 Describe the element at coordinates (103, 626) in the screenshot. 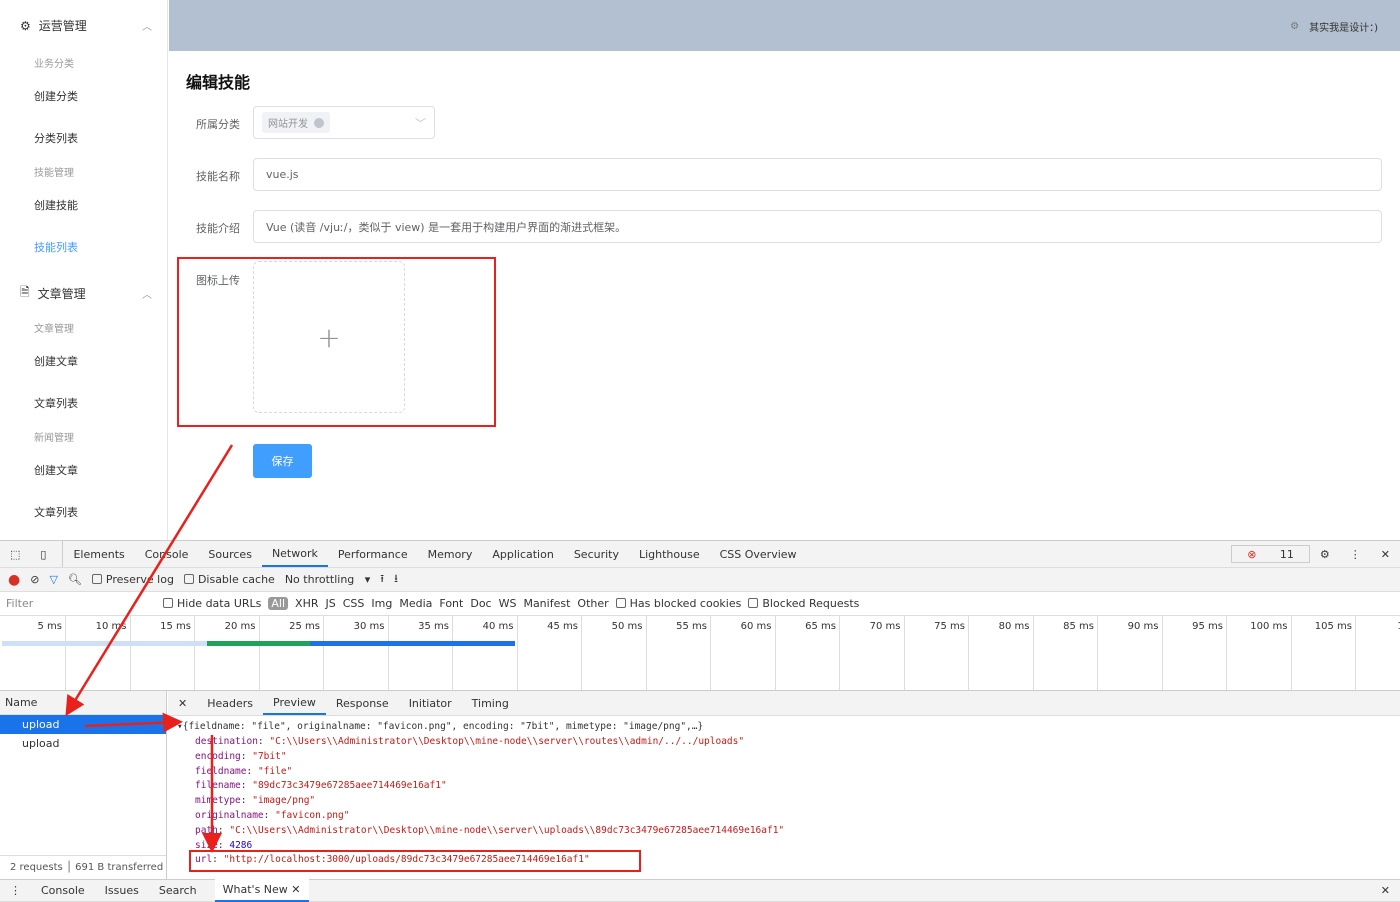

I see `timeline-tick: 10 ms` at that location.